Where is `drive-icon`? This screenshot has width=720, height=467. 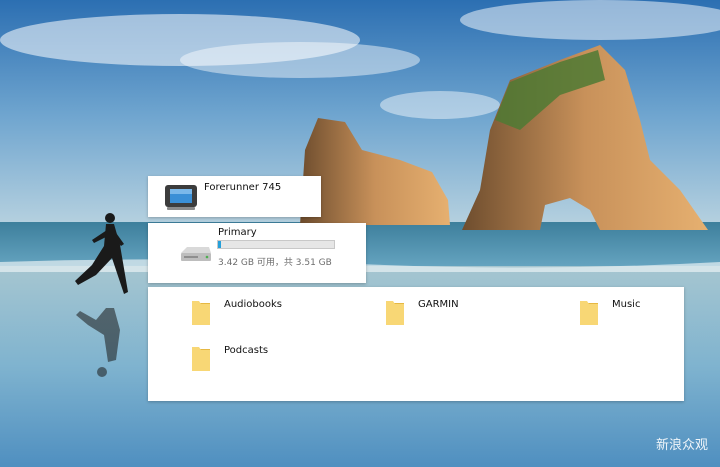
drive-icon is located at coordinates (196, 254).